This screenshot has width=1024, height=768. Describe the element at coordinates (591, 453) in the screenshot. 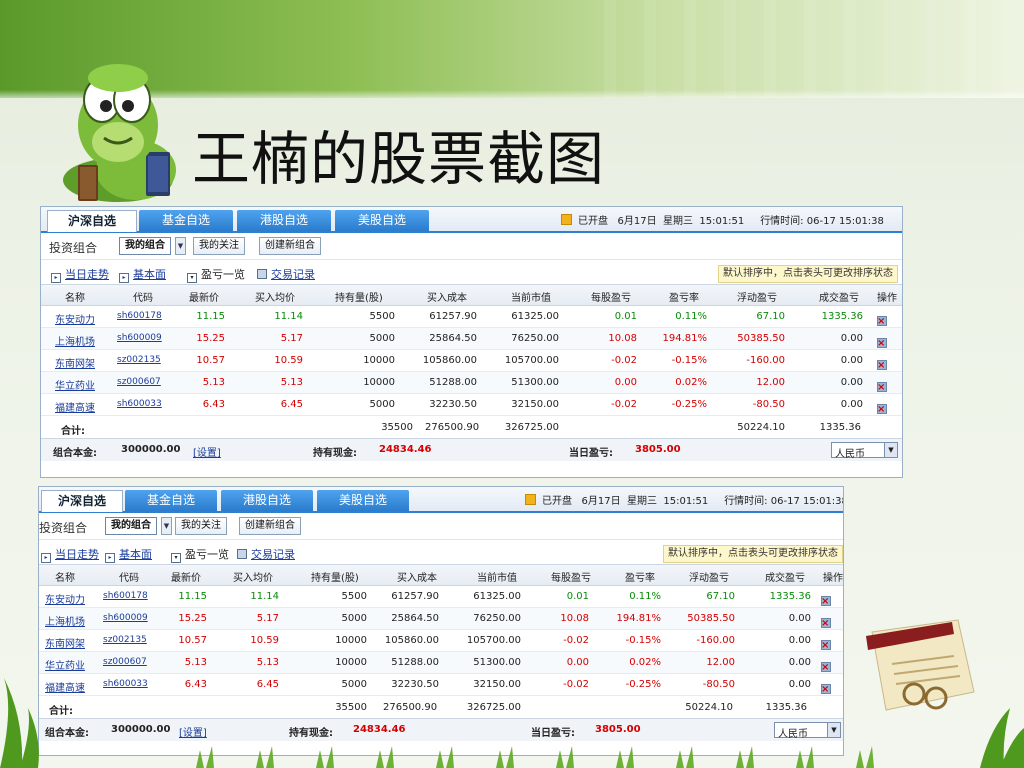

I see `day-pl-label: 当日盈亏:` at that location.